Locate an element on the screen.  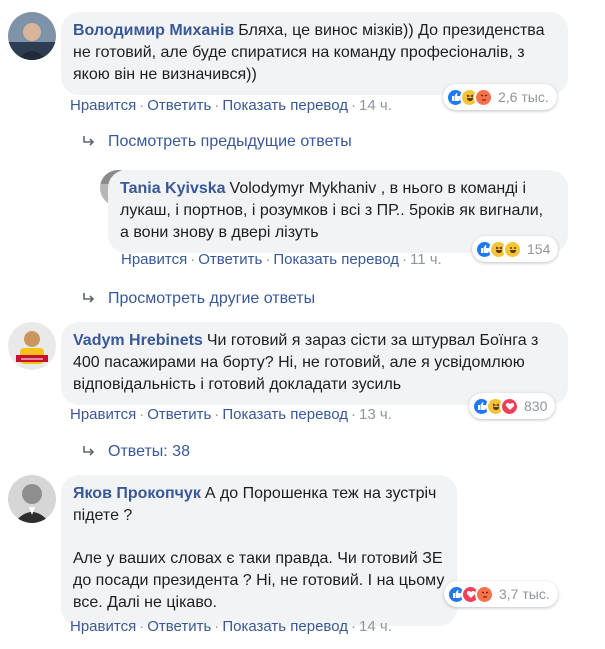
view-replies: Ответы: 38 is located at coordinates (136, 452).